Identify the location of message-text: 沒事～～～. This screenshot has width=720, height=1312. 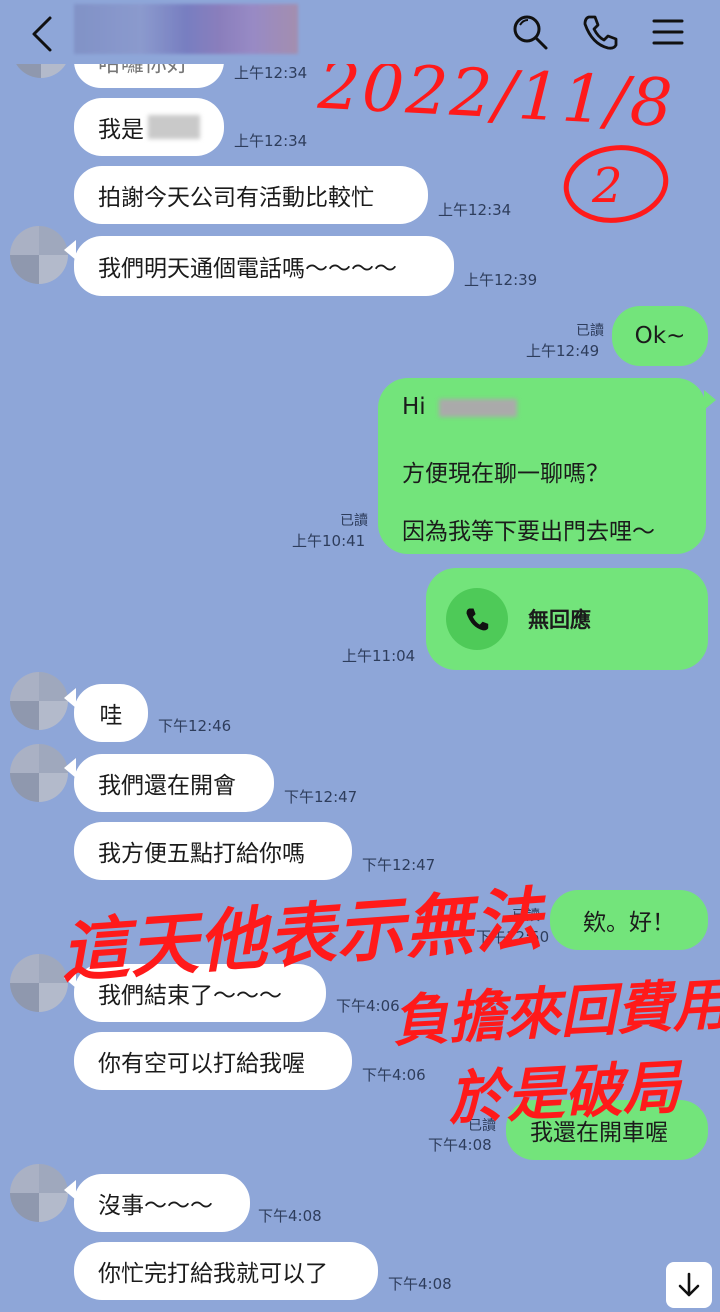
(155, 1206).